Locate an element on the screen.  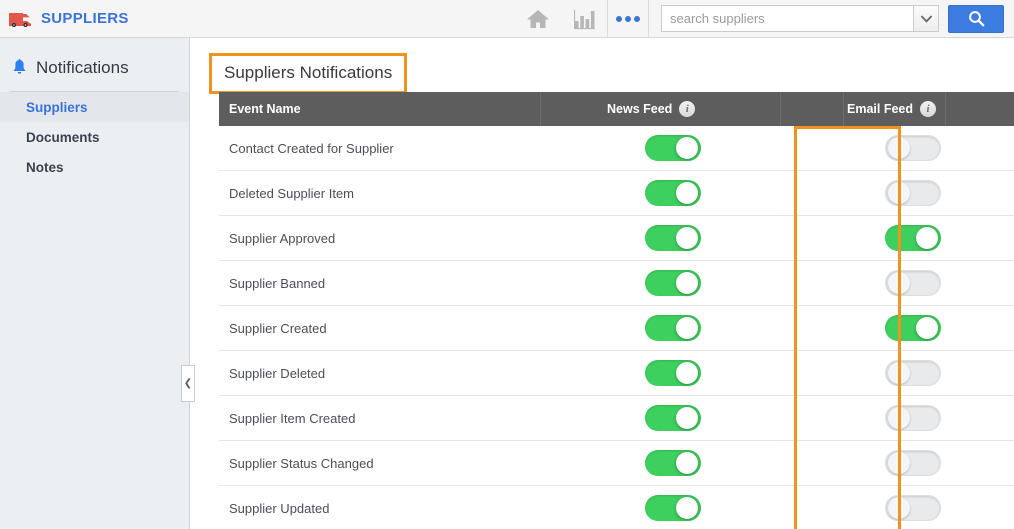
chevron-left-icon: ❮ is located at coordinates (188, 383).